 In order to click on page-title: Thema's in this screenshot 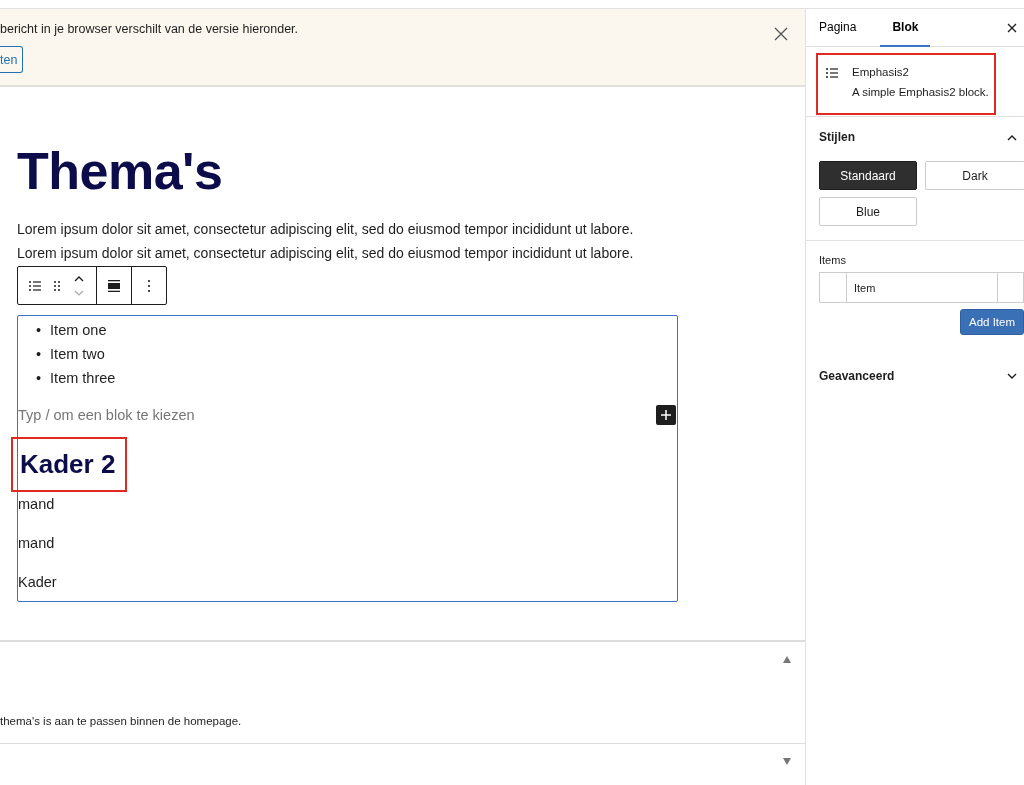, I will do `click(120, 171)`.